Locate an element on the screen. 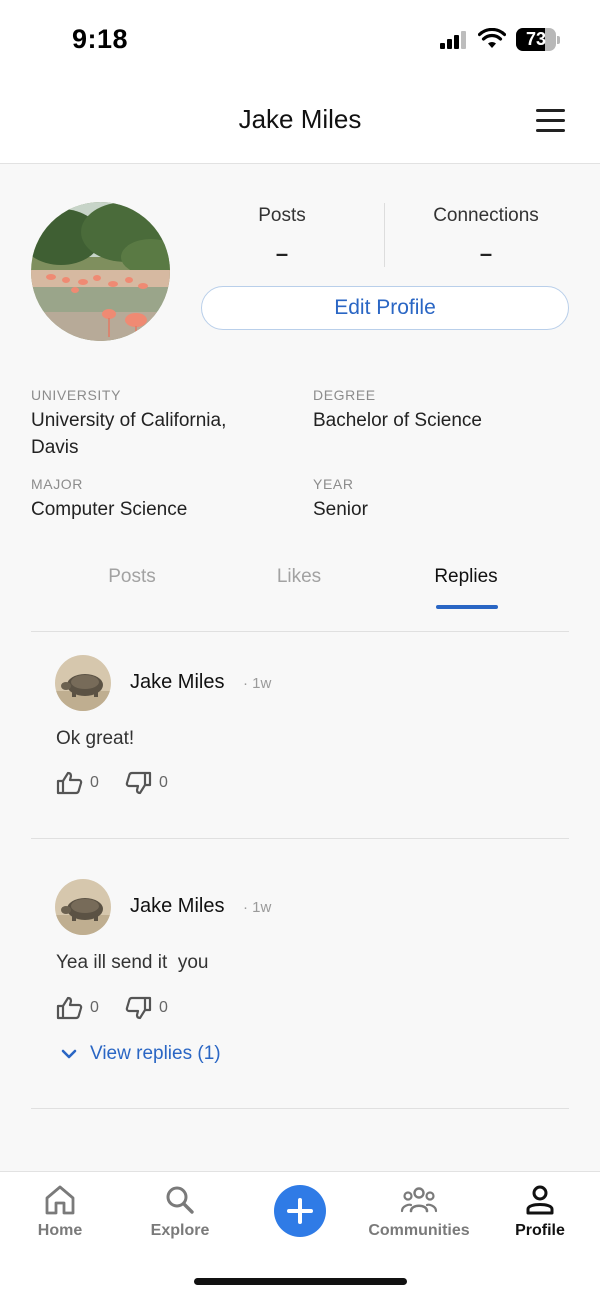  major-label: MAJOR is located at coordinates (57, 484).